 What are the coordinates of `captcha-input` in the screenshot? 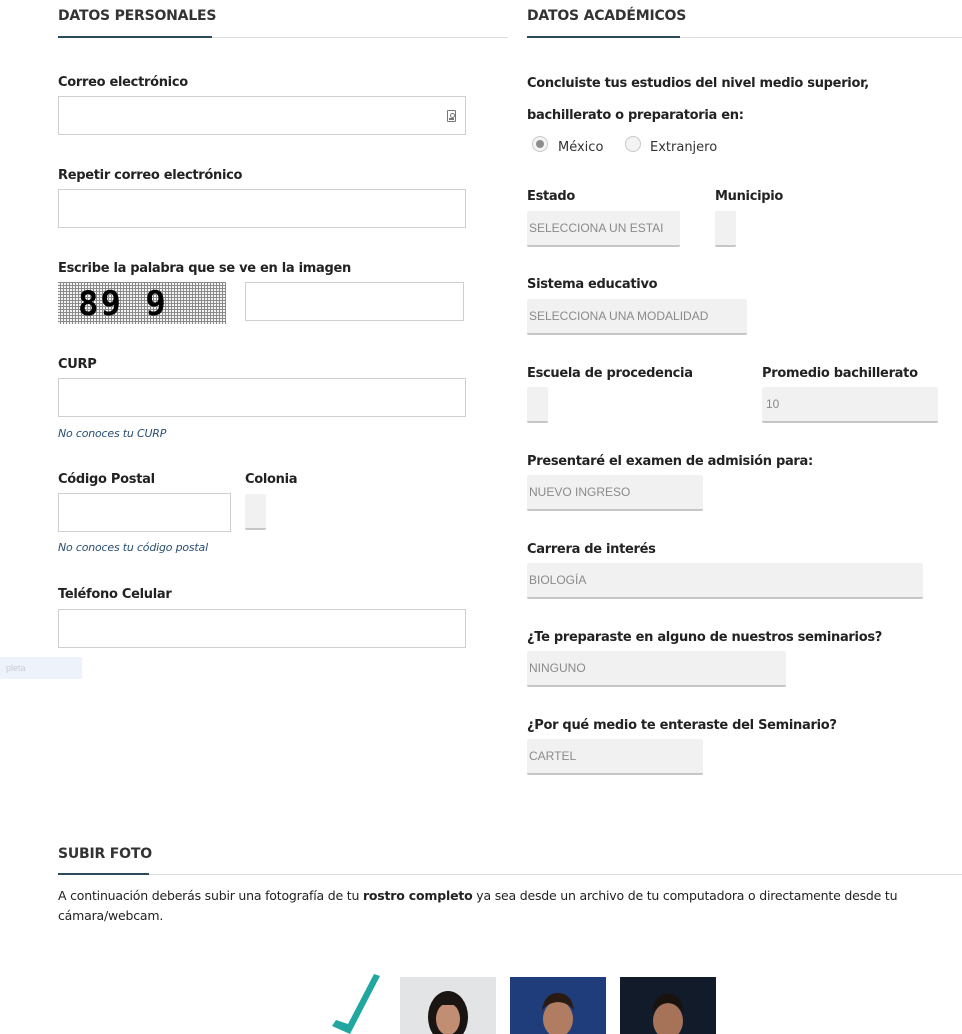 It's located at (354, 301).